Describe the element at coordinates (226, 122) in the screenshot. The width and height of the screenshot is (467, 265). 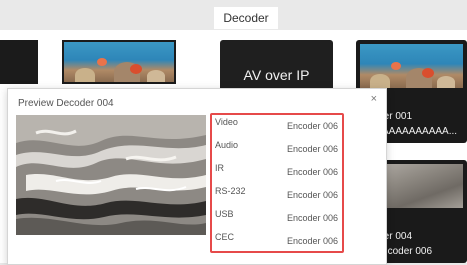
I see `route-label: Video` at that location.